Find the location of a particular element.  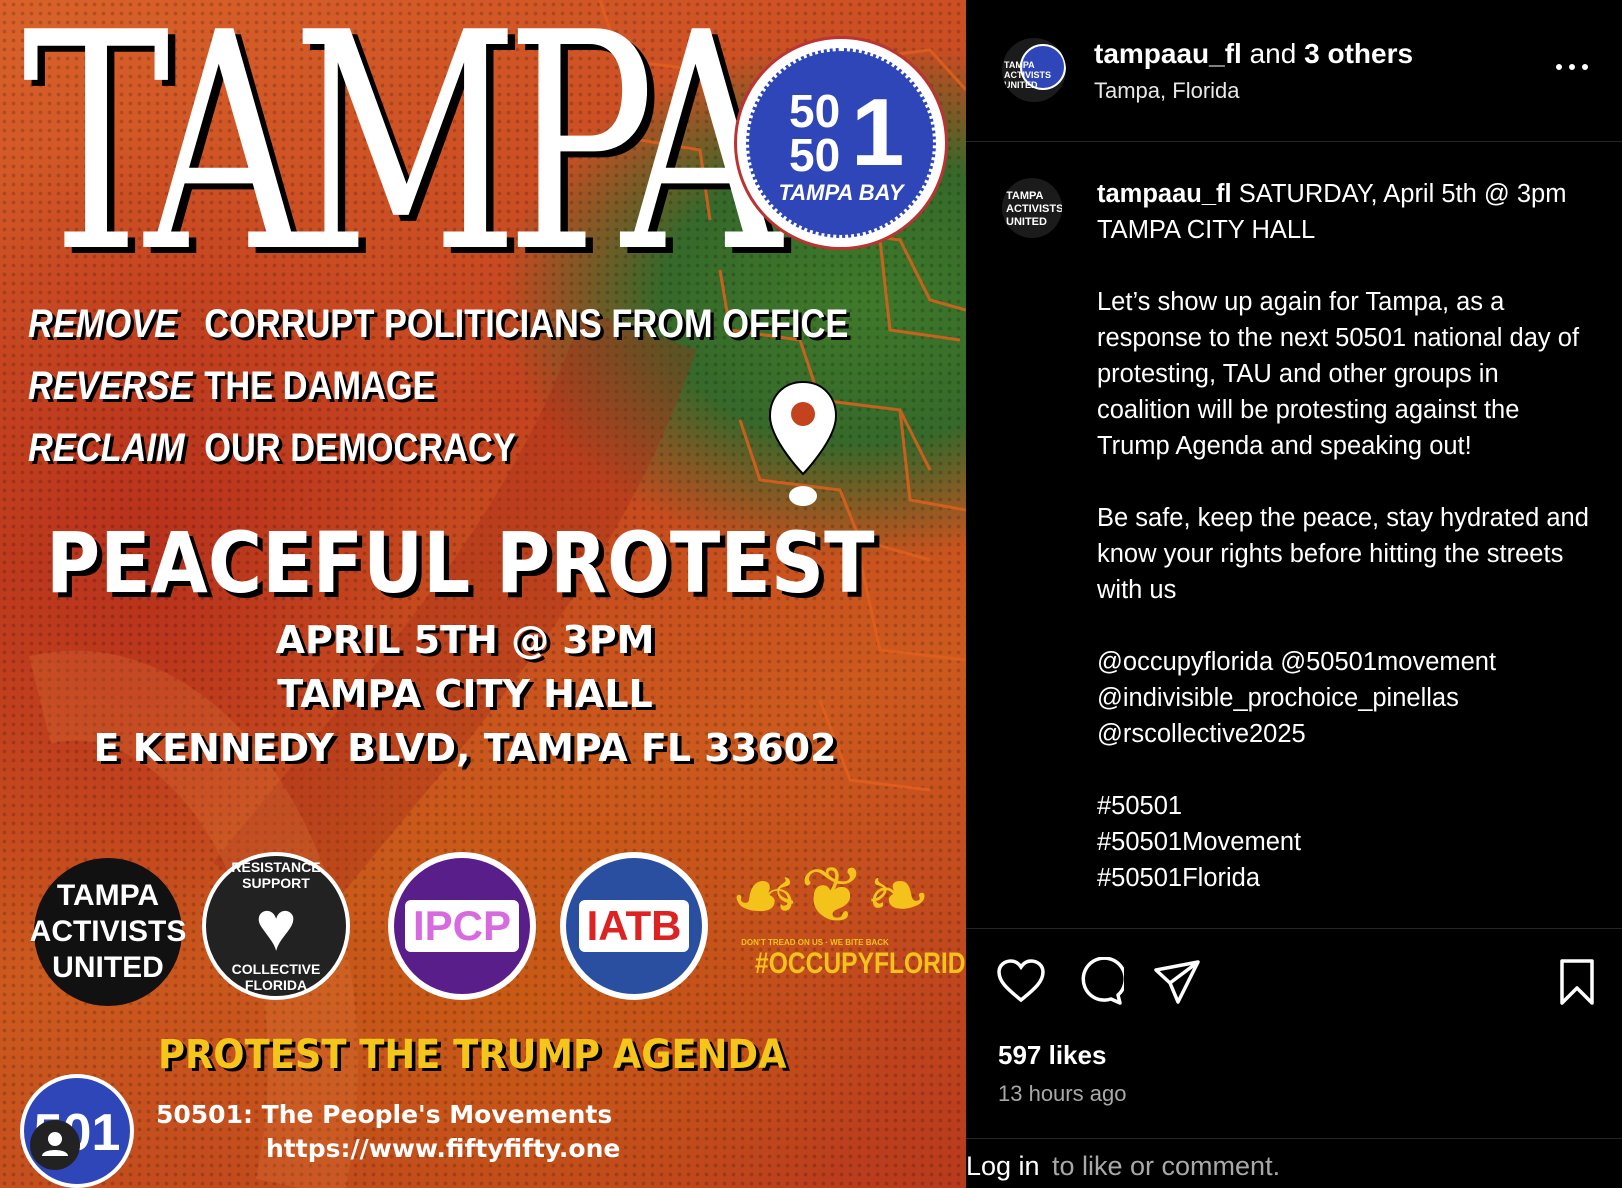

iatb-text: IATB is located at coordinates (634, 926).